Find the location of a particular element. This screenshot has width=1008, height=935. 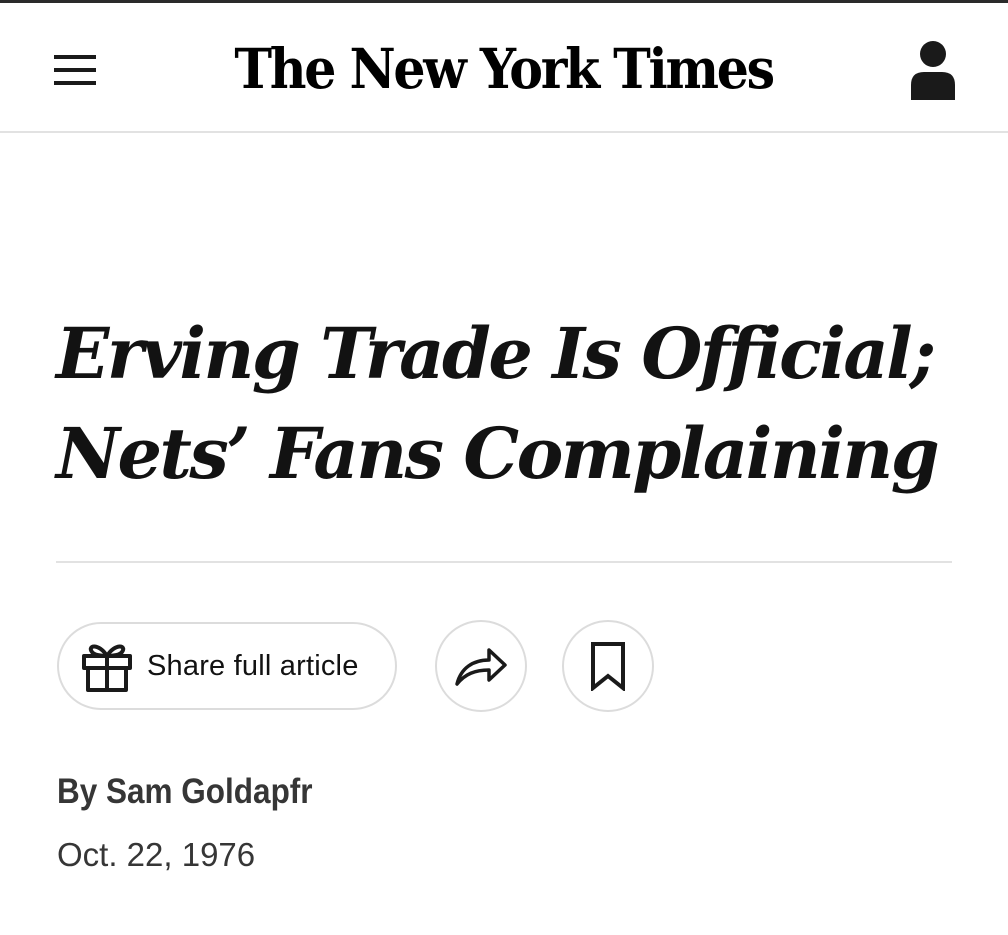

share-full-article-button: Share full article is located at coordinates (227, 666).